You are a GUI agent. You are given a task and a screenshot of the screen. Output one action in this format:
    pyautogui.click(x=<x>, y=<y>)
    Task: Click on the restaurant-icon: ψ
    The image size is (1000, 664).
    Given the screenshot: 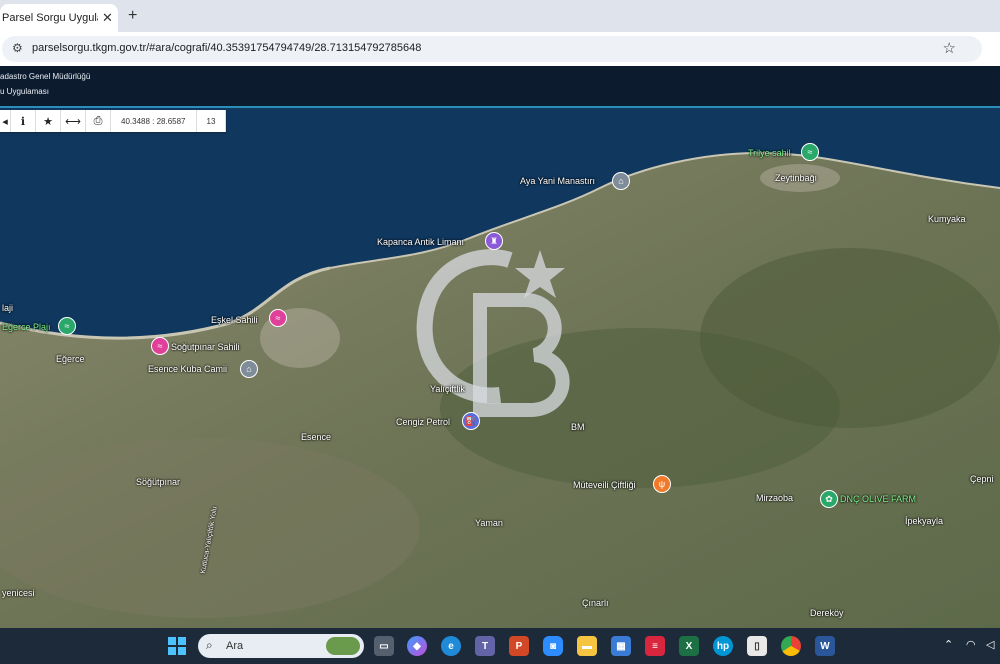 What is the action you would take?
    pyautogui.click(x=662, y=484)
    